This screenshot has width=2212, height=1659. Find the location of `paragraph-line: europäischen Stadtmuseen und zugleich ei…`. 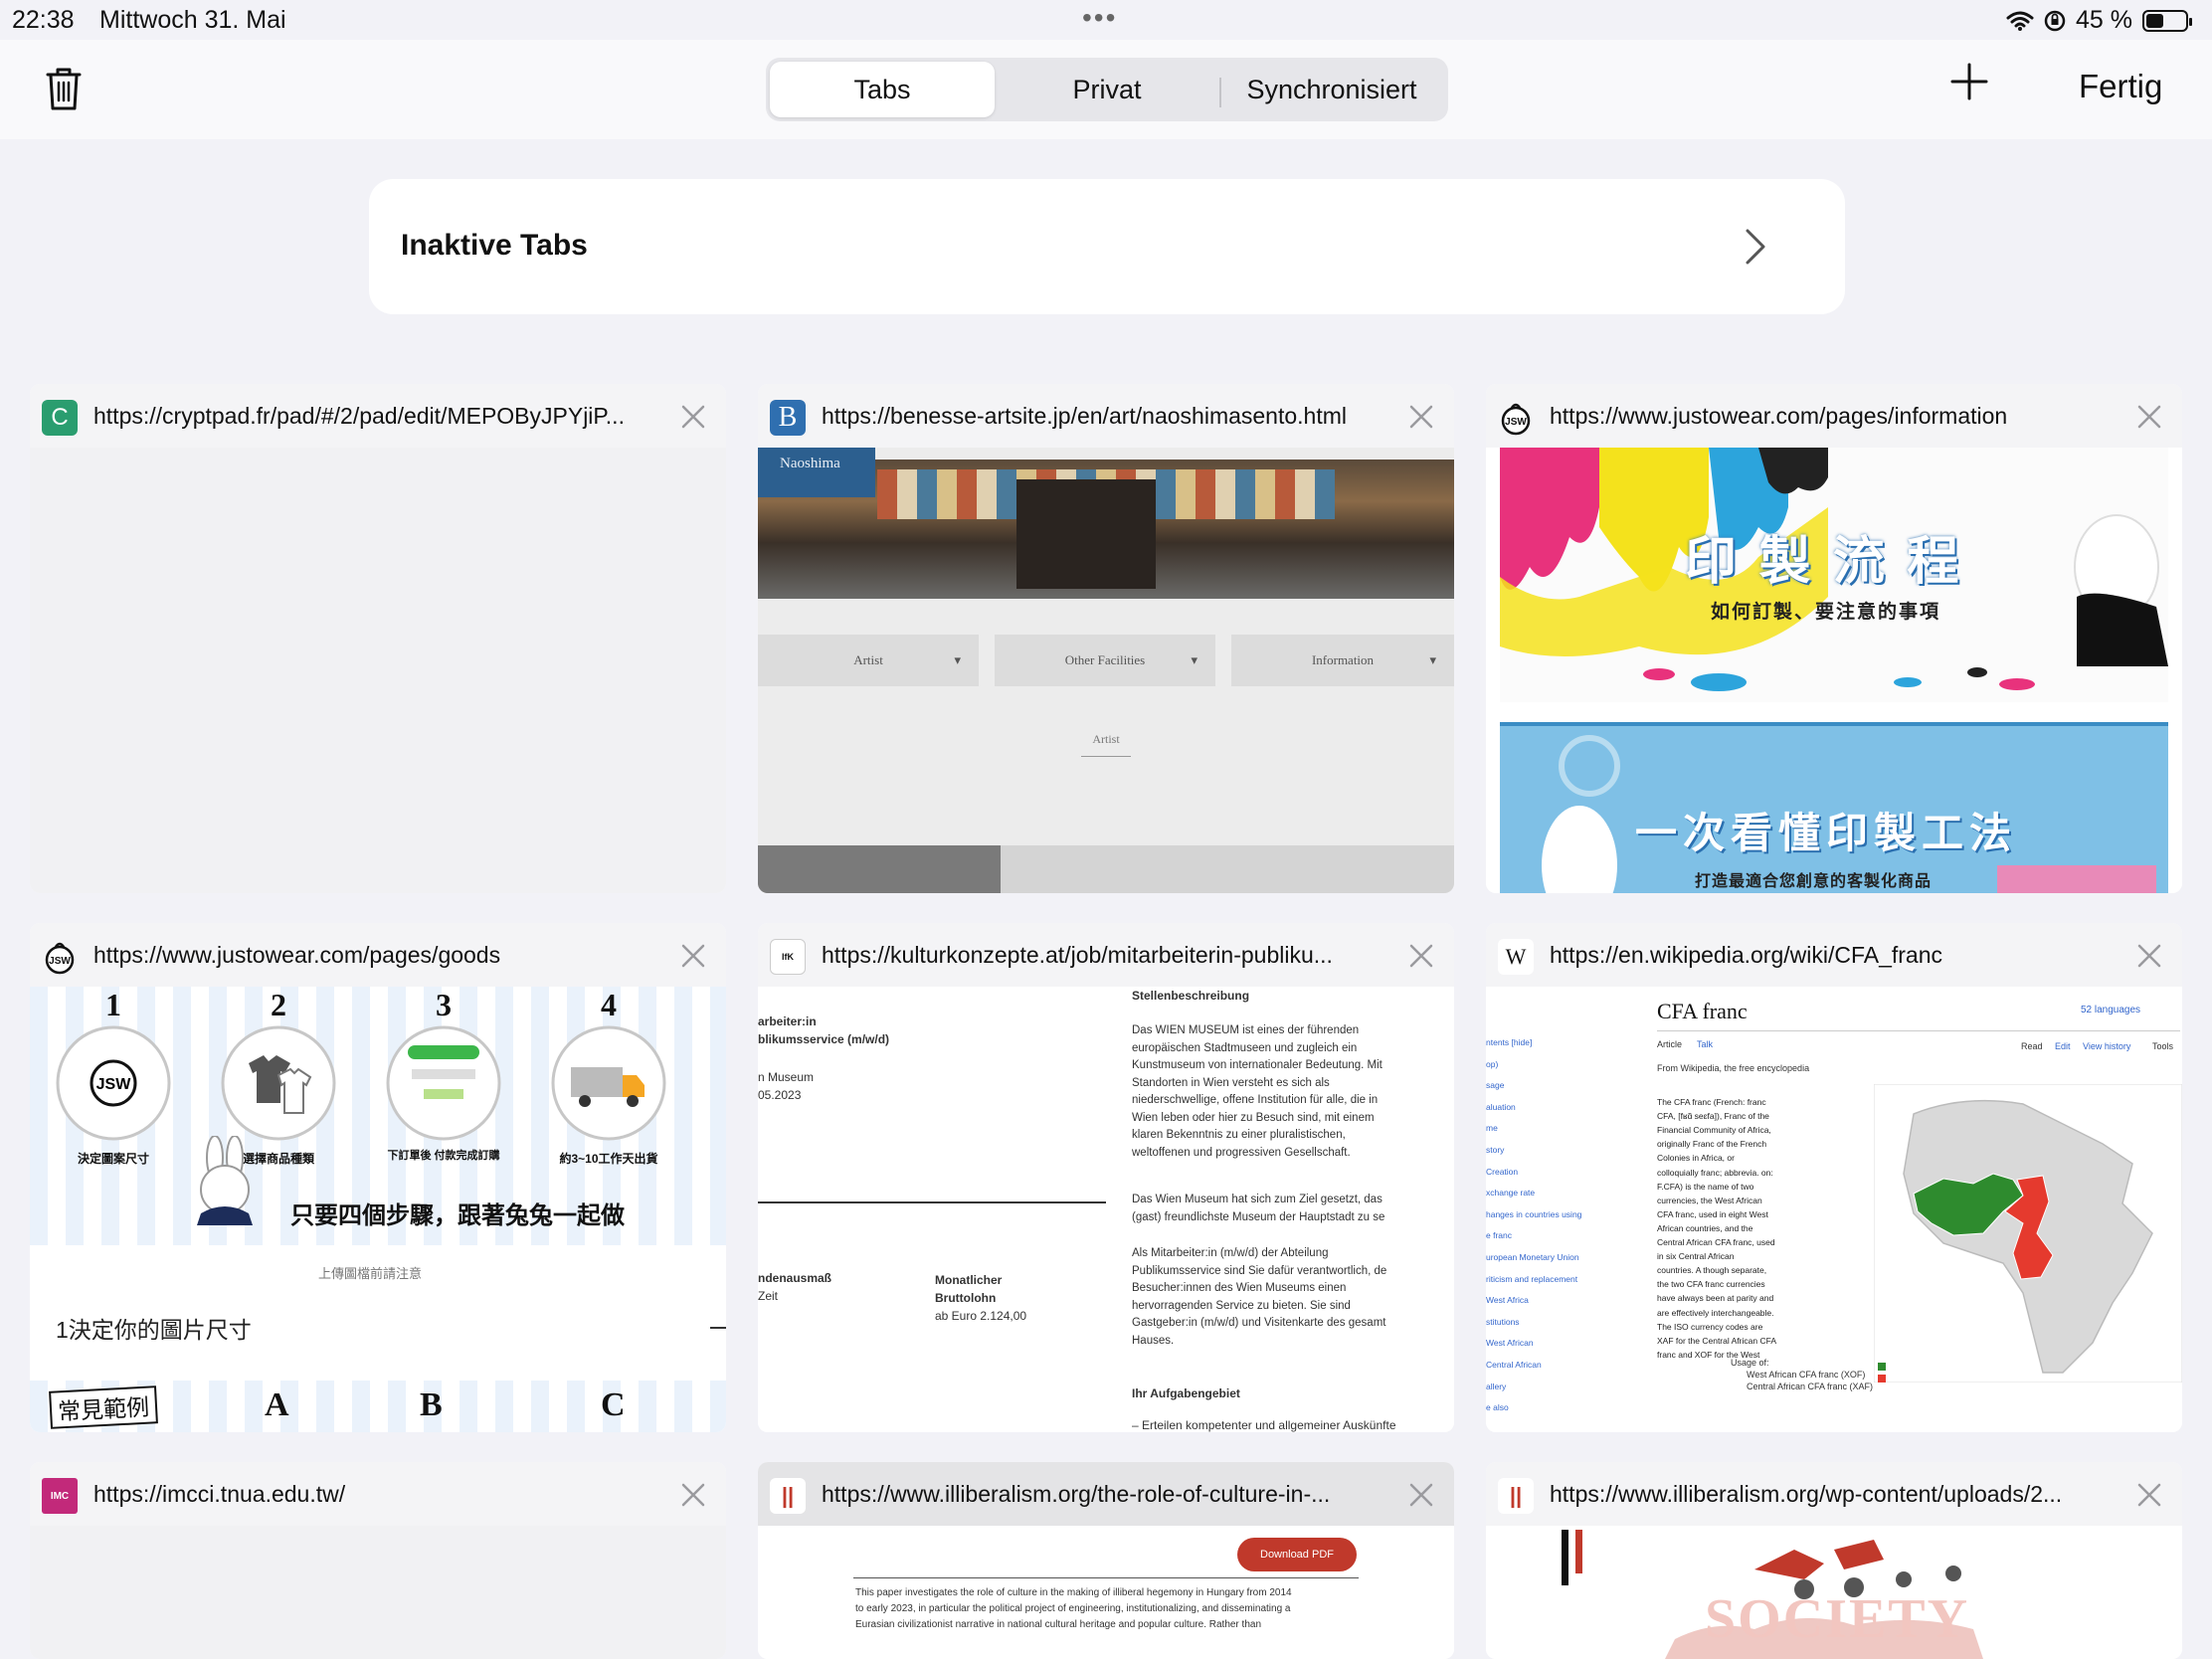

paragraph-line: europäischen Stadtmuseen und zugleich ei… is located at coordinates (1245, 1047).